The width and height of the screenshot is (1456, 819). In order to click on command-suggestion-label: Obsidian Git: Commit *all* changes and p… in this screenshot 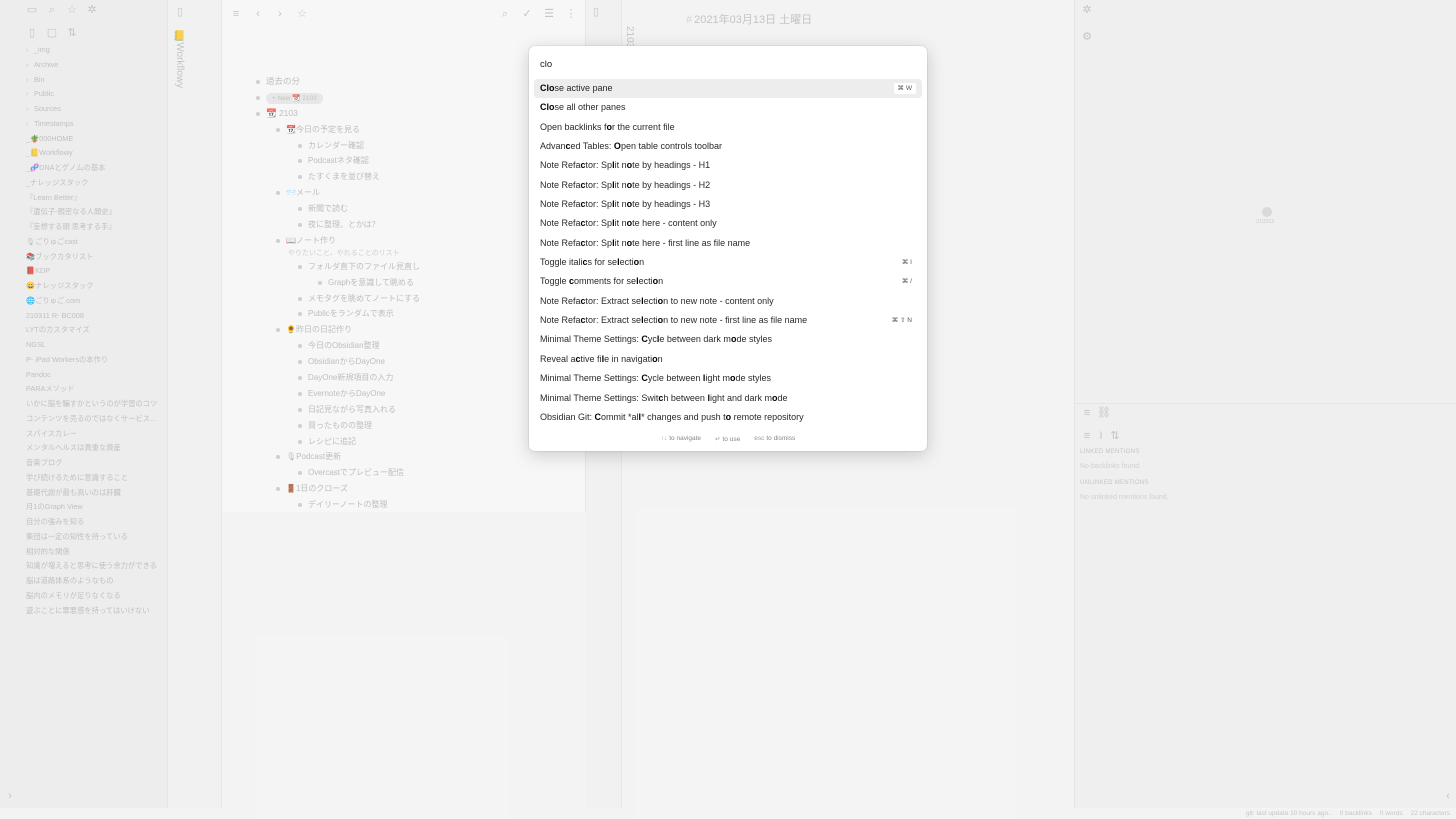, I will do `click(672, 416)`.